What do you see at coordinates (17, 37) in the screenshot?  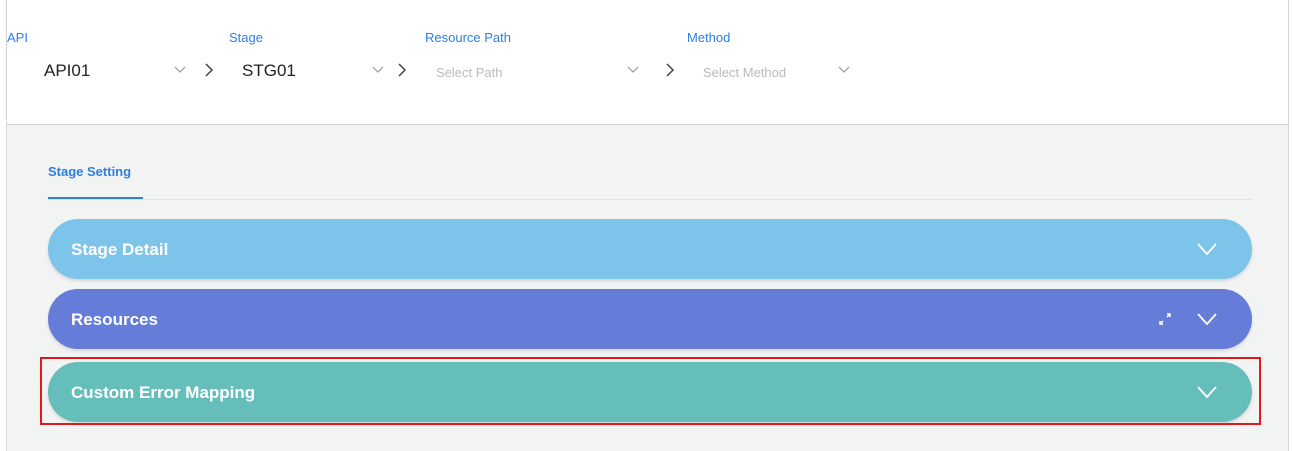 I see `api-selector-label: API` at bounding box center [17, 37].